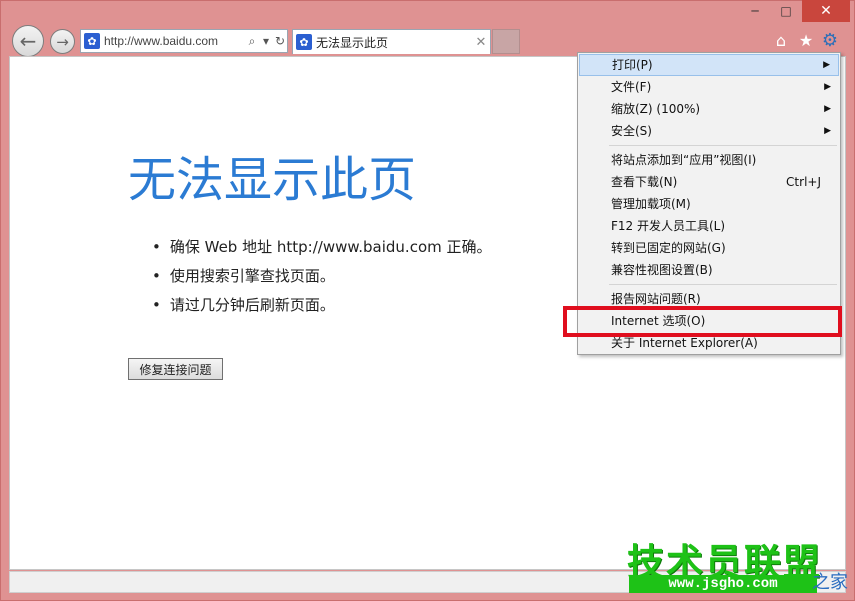 The image size is (855, 601). I want to click on tab-close-icon: ✕, so click(481, 42).